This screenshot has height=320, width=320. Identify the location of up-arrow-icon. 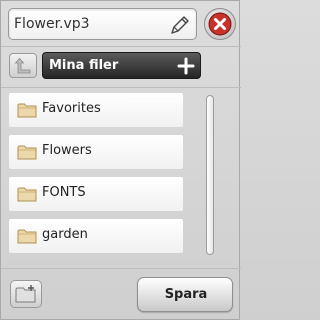
(22, 65).